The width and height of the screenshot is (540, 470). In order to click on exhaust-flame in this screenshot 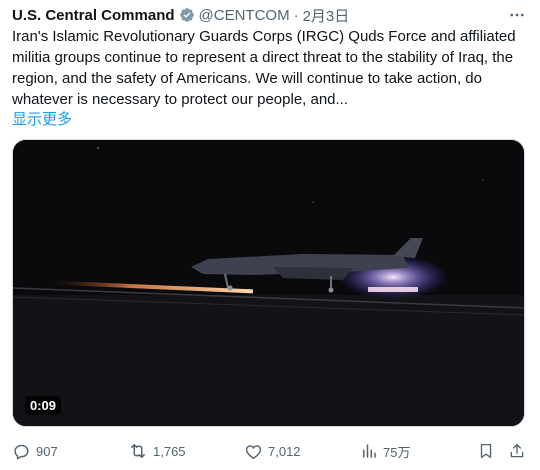, I will do `click(393, 289)`.